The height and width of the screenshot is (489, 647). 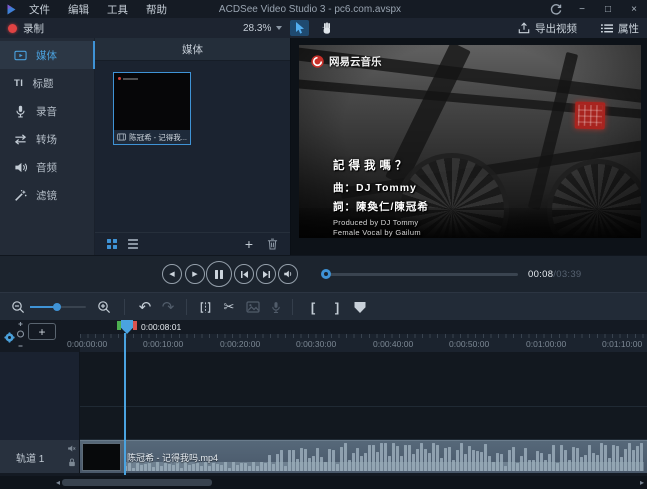 I want to click on track-height-zoom-control, so click(x=20, y=335).